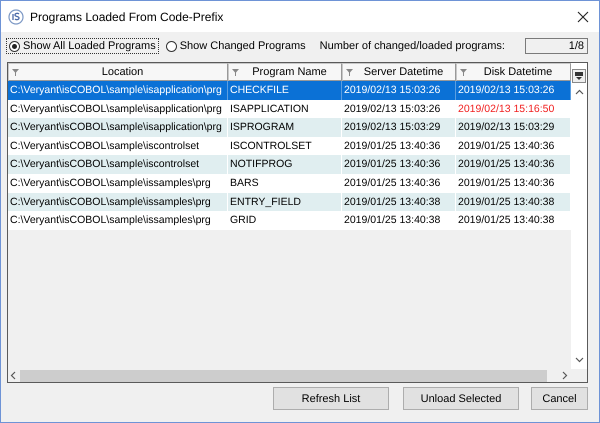 This screenshot has height=423, width=600. Describe the element at coordinates (399, 72) in the screenshot. I see `column-header: Server Datetime` at that location.